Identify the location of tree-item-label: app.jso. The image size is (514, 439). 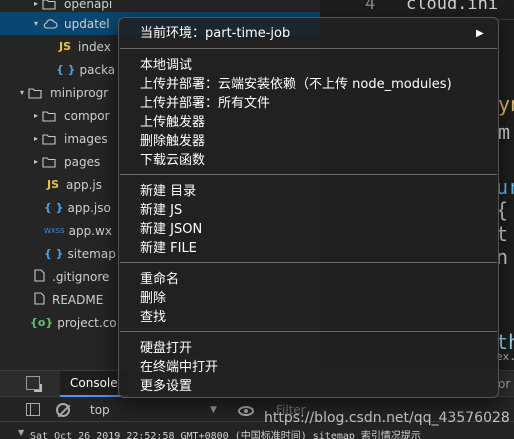
(89, 207).